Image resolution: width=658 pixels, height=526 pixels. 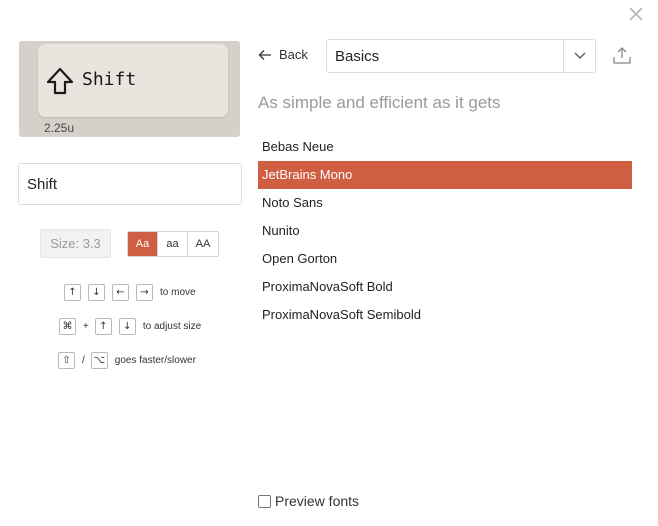 I want to click on preview-fonts-toggle: Preview fonts, so click(x=308, y=501).